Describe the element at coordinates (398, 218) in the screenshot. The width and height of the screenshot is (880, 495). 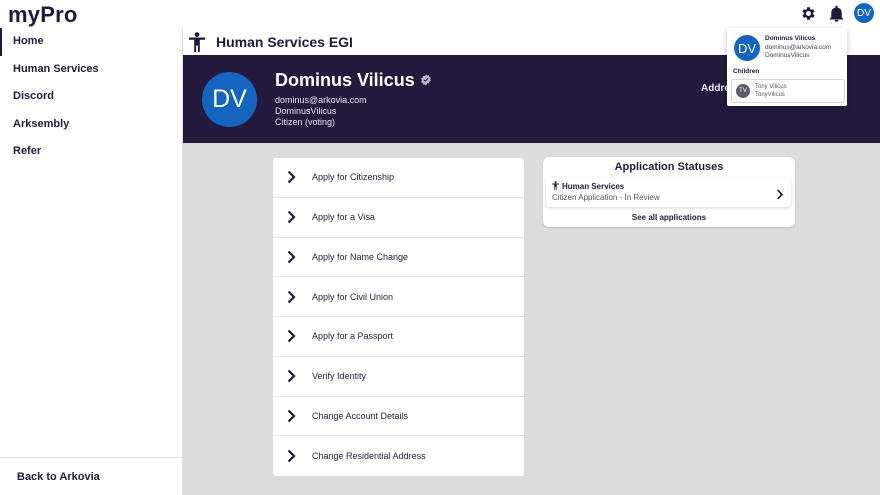
I see `action-apply-visa: Apply for a Visa` at that location.